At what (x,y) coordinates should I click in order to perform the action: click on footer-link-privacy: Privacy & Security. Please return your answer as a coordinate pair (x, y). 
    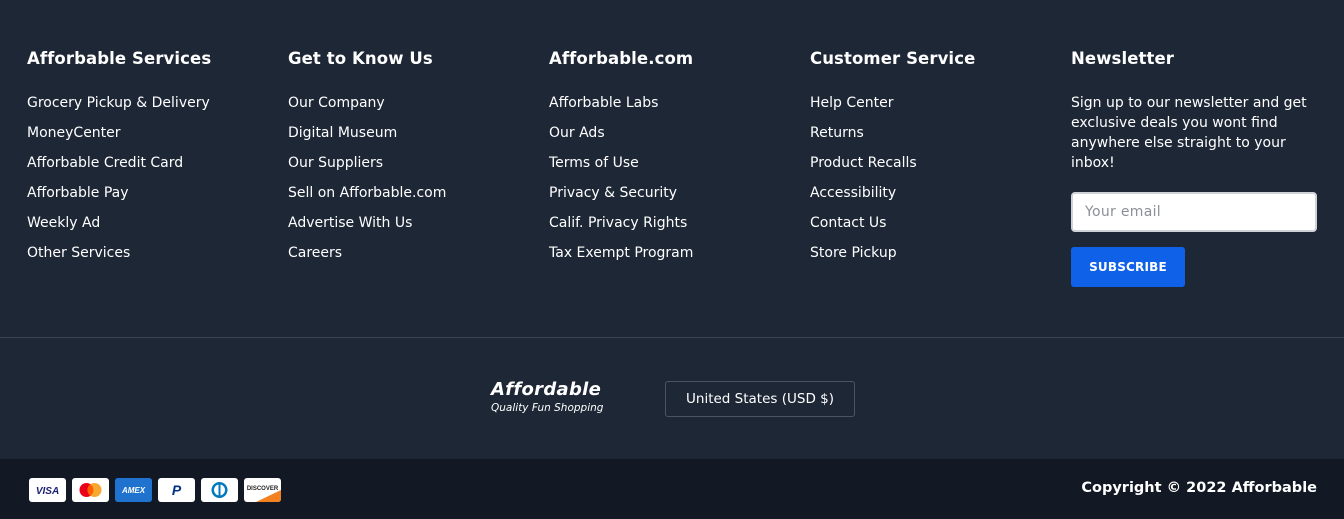
    Looking at the image, I should click on (621, 198).